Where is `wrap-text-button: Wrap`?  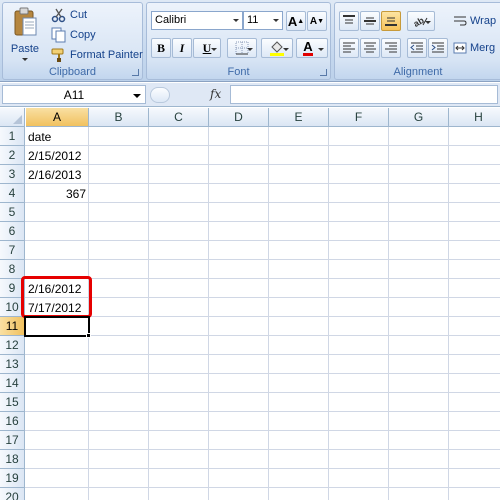
wrap-text-button: Wrap is located at coordinates (474, 21).